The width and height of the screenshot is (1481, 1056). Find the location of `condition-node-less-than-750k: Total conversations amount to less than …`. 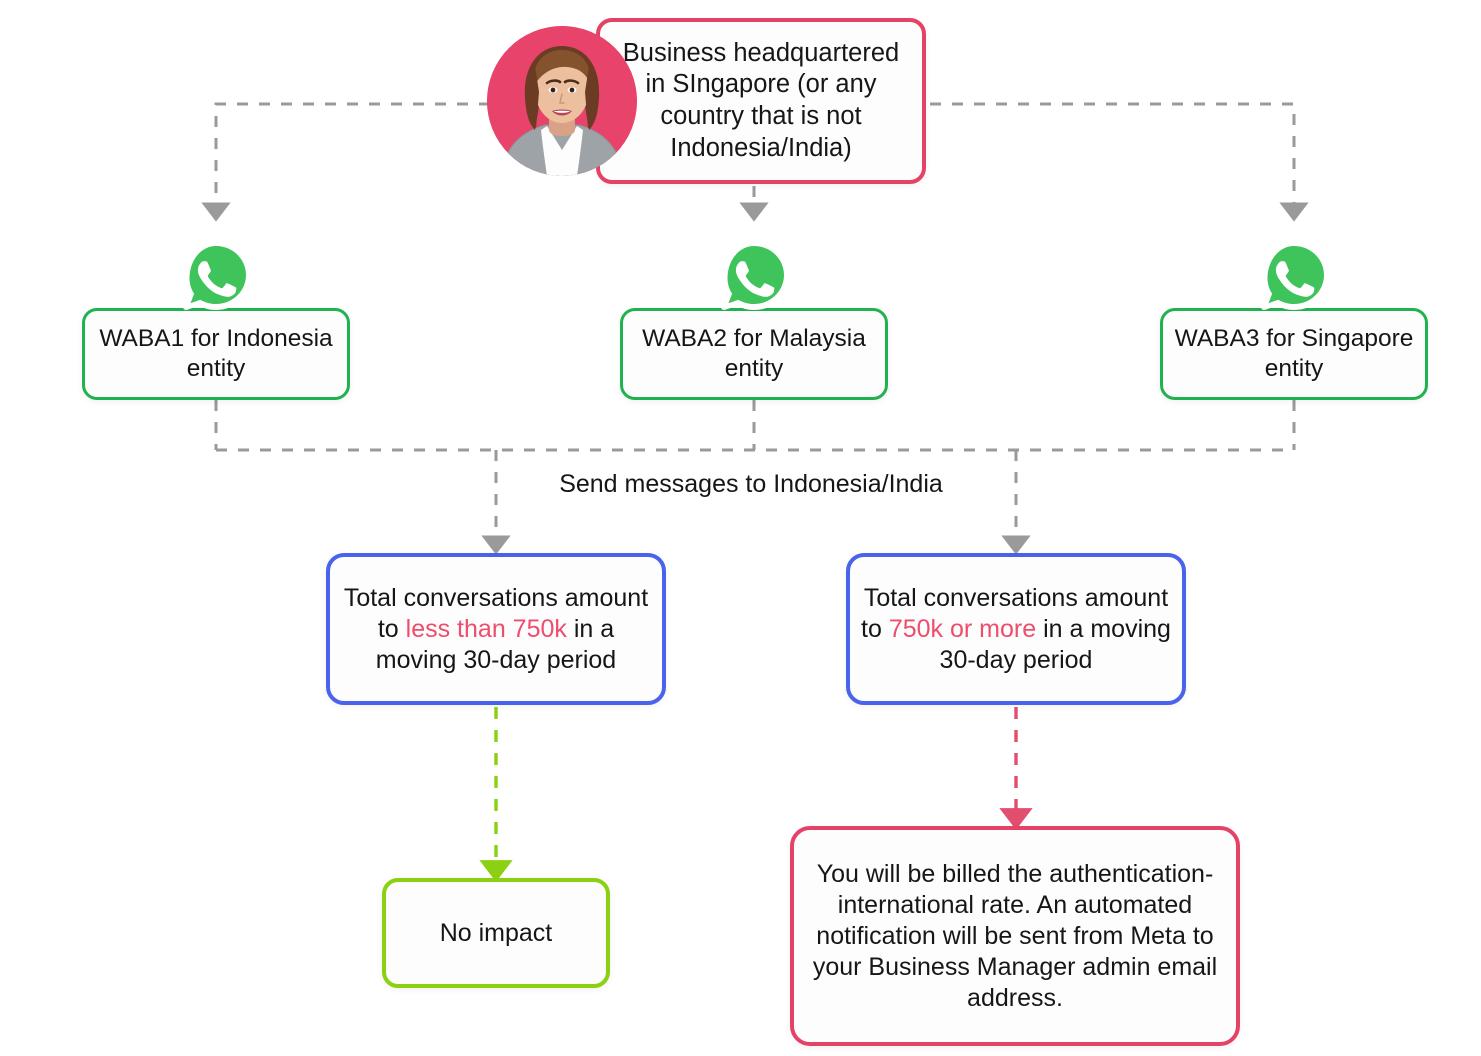

condition-node-less-than-750k: Total conversations amount to less than … is located at coordinates (496, 629).